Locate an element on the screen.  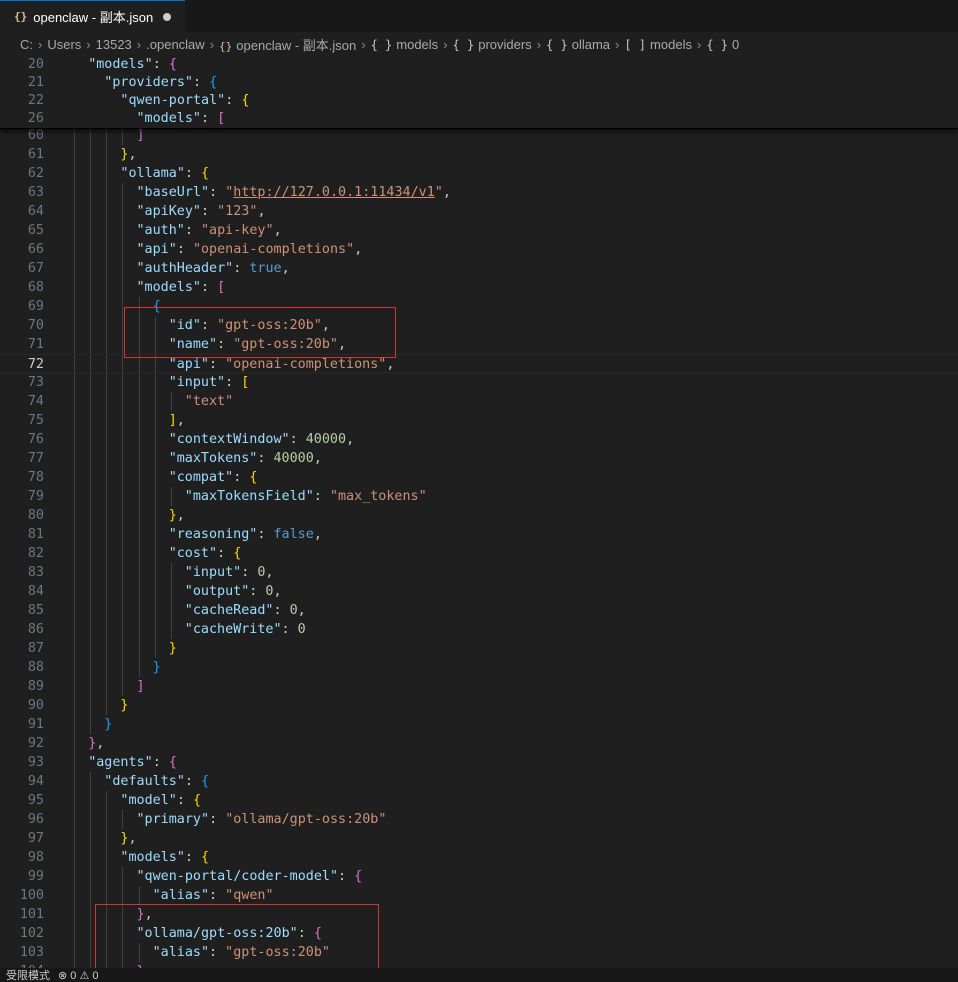
line-number: 96 is located at coordinates (35, 819).